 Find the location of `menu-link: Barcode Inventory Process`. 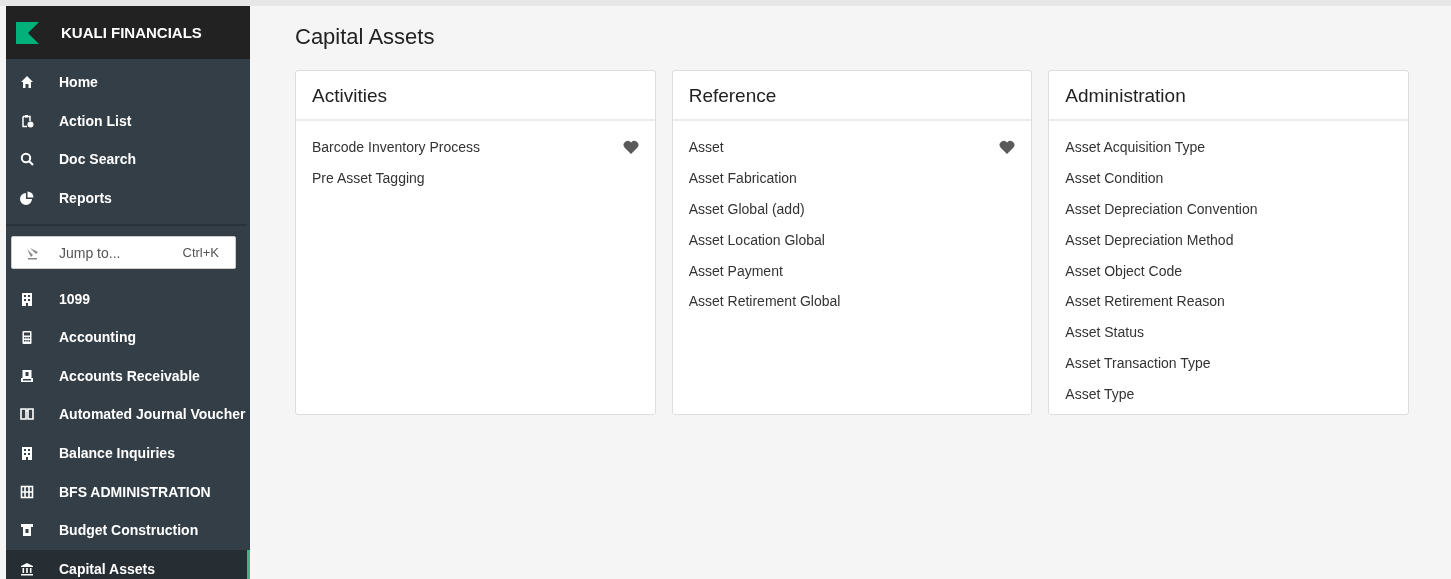

menu-link: Barcode Inventory Process is located at coordinates (396, 147).